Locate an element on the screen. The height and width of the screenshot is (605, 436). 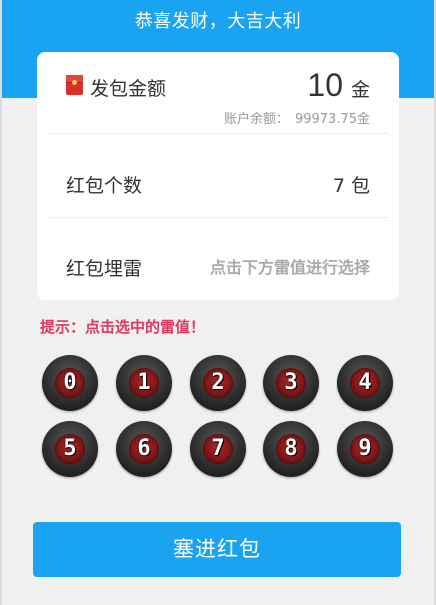
count-field: 7包 is located at coordinates (351, 184).